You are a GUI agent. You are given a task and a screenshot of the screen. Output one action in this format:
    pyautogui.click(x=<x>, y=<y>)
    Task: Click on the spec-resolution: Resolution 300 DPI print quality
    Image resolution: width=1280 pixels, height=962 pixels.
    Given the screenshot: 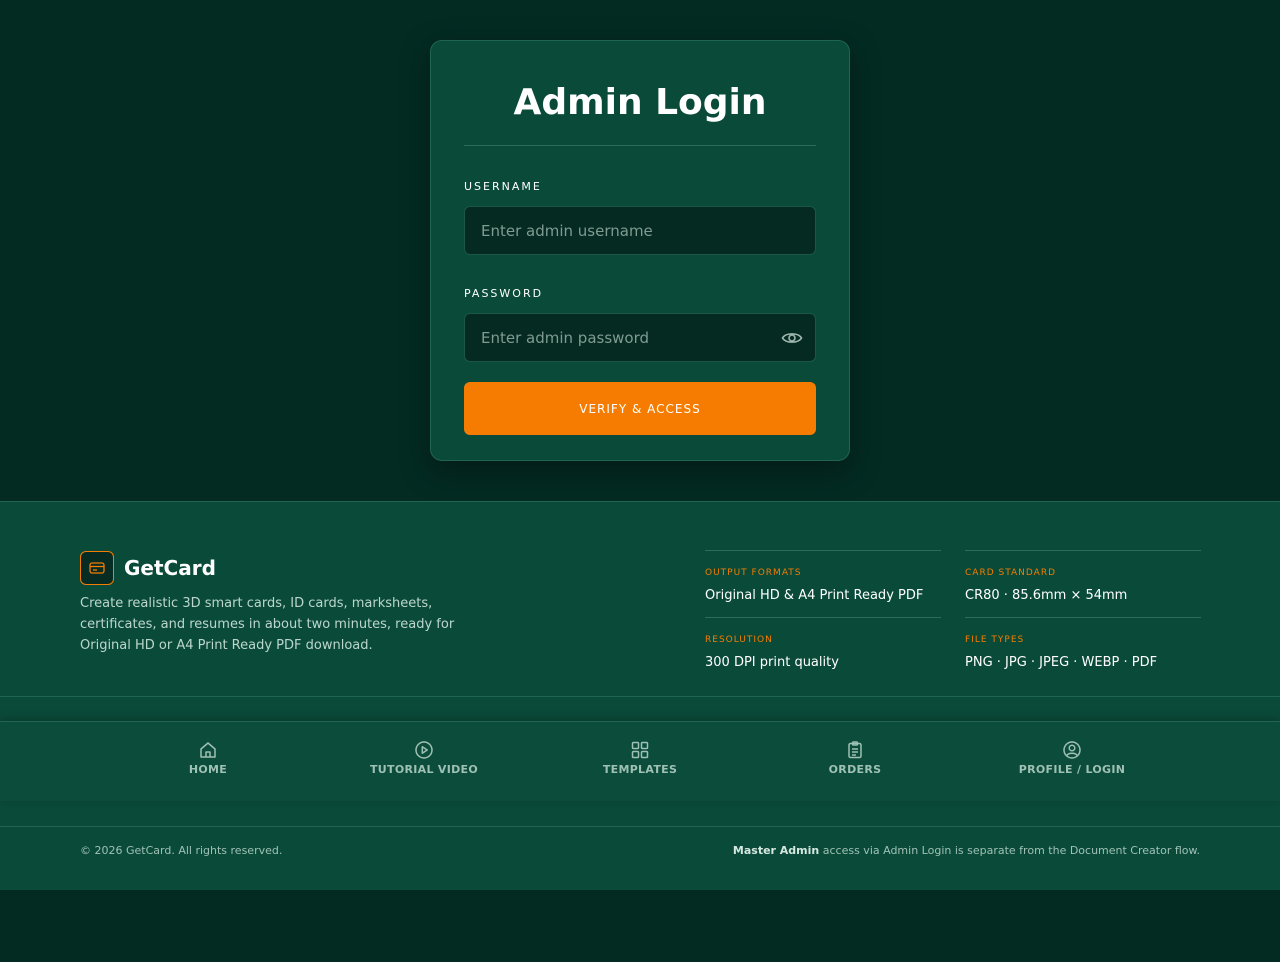 What is the action you would take?
    pyautogui.click(x=823, y=644)
    